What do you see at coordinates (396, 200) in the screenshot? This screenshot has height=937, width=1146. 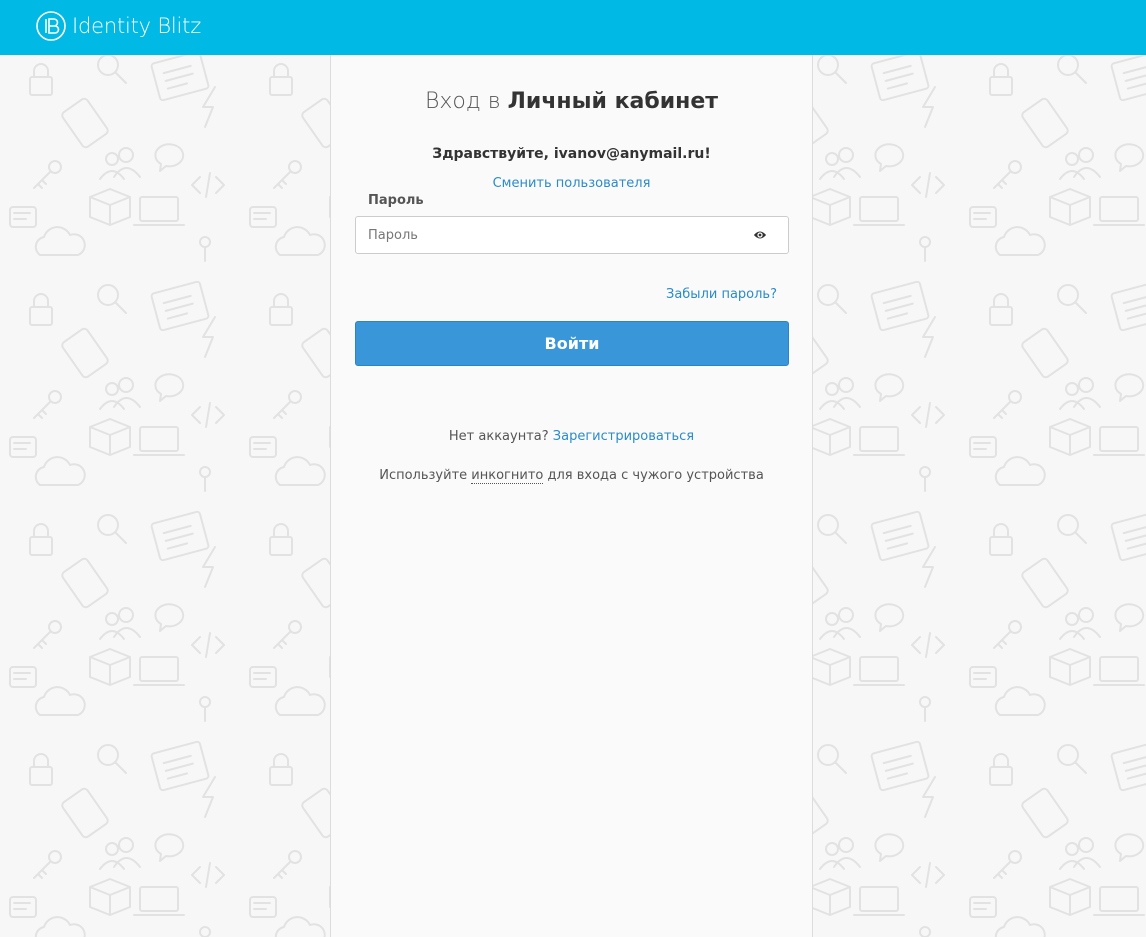 I see `password-label: Пароль` at bounding box center [396, 200].